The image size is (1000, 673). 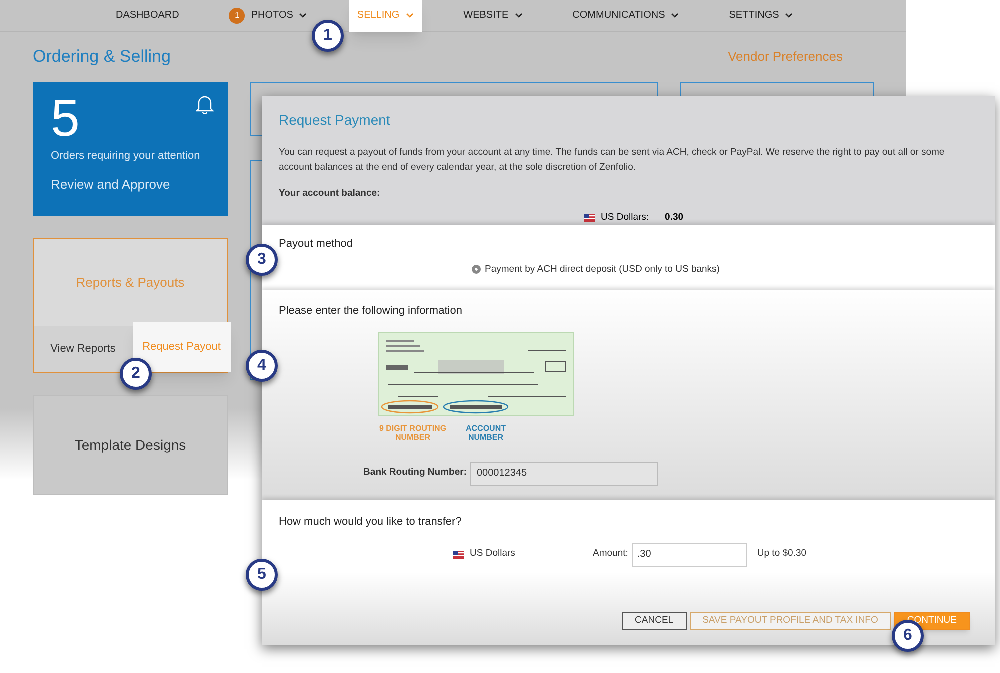 I want to click on nav-tab: COMMUNICATIONS, so click(x=626, y=16).